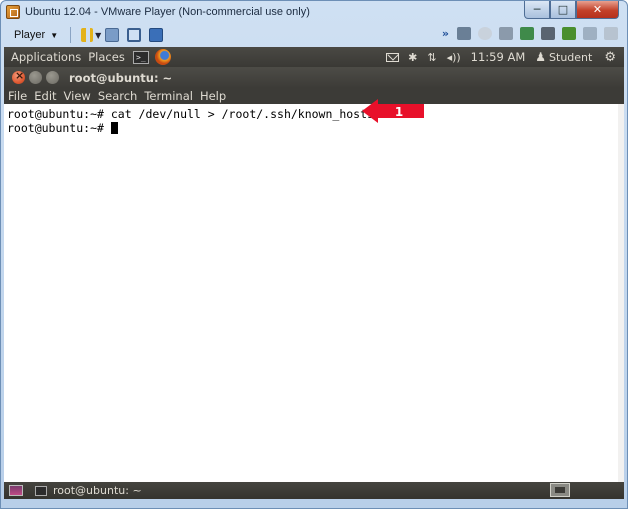 The width and height of the screenshot is (628, 509). What do you see at coordinates (563, 10) in the screenshot?
I see `maximize-button: □` at bounding box center [563, 10].